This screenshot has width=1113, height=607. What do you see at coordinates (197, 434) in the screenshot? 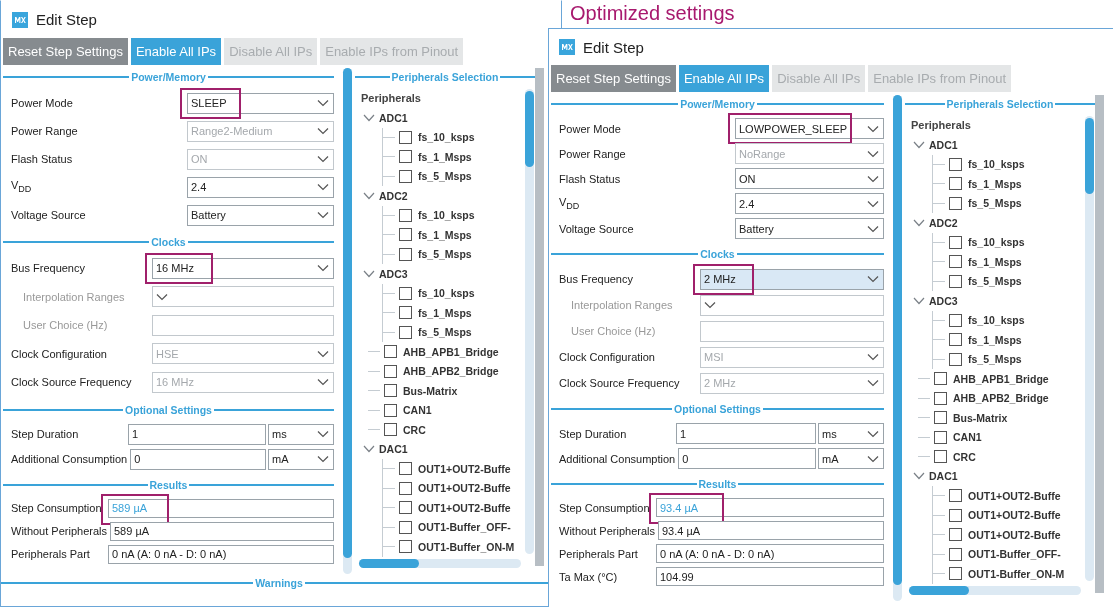
I see `input-field: 1` at bounding box center [197, 434].